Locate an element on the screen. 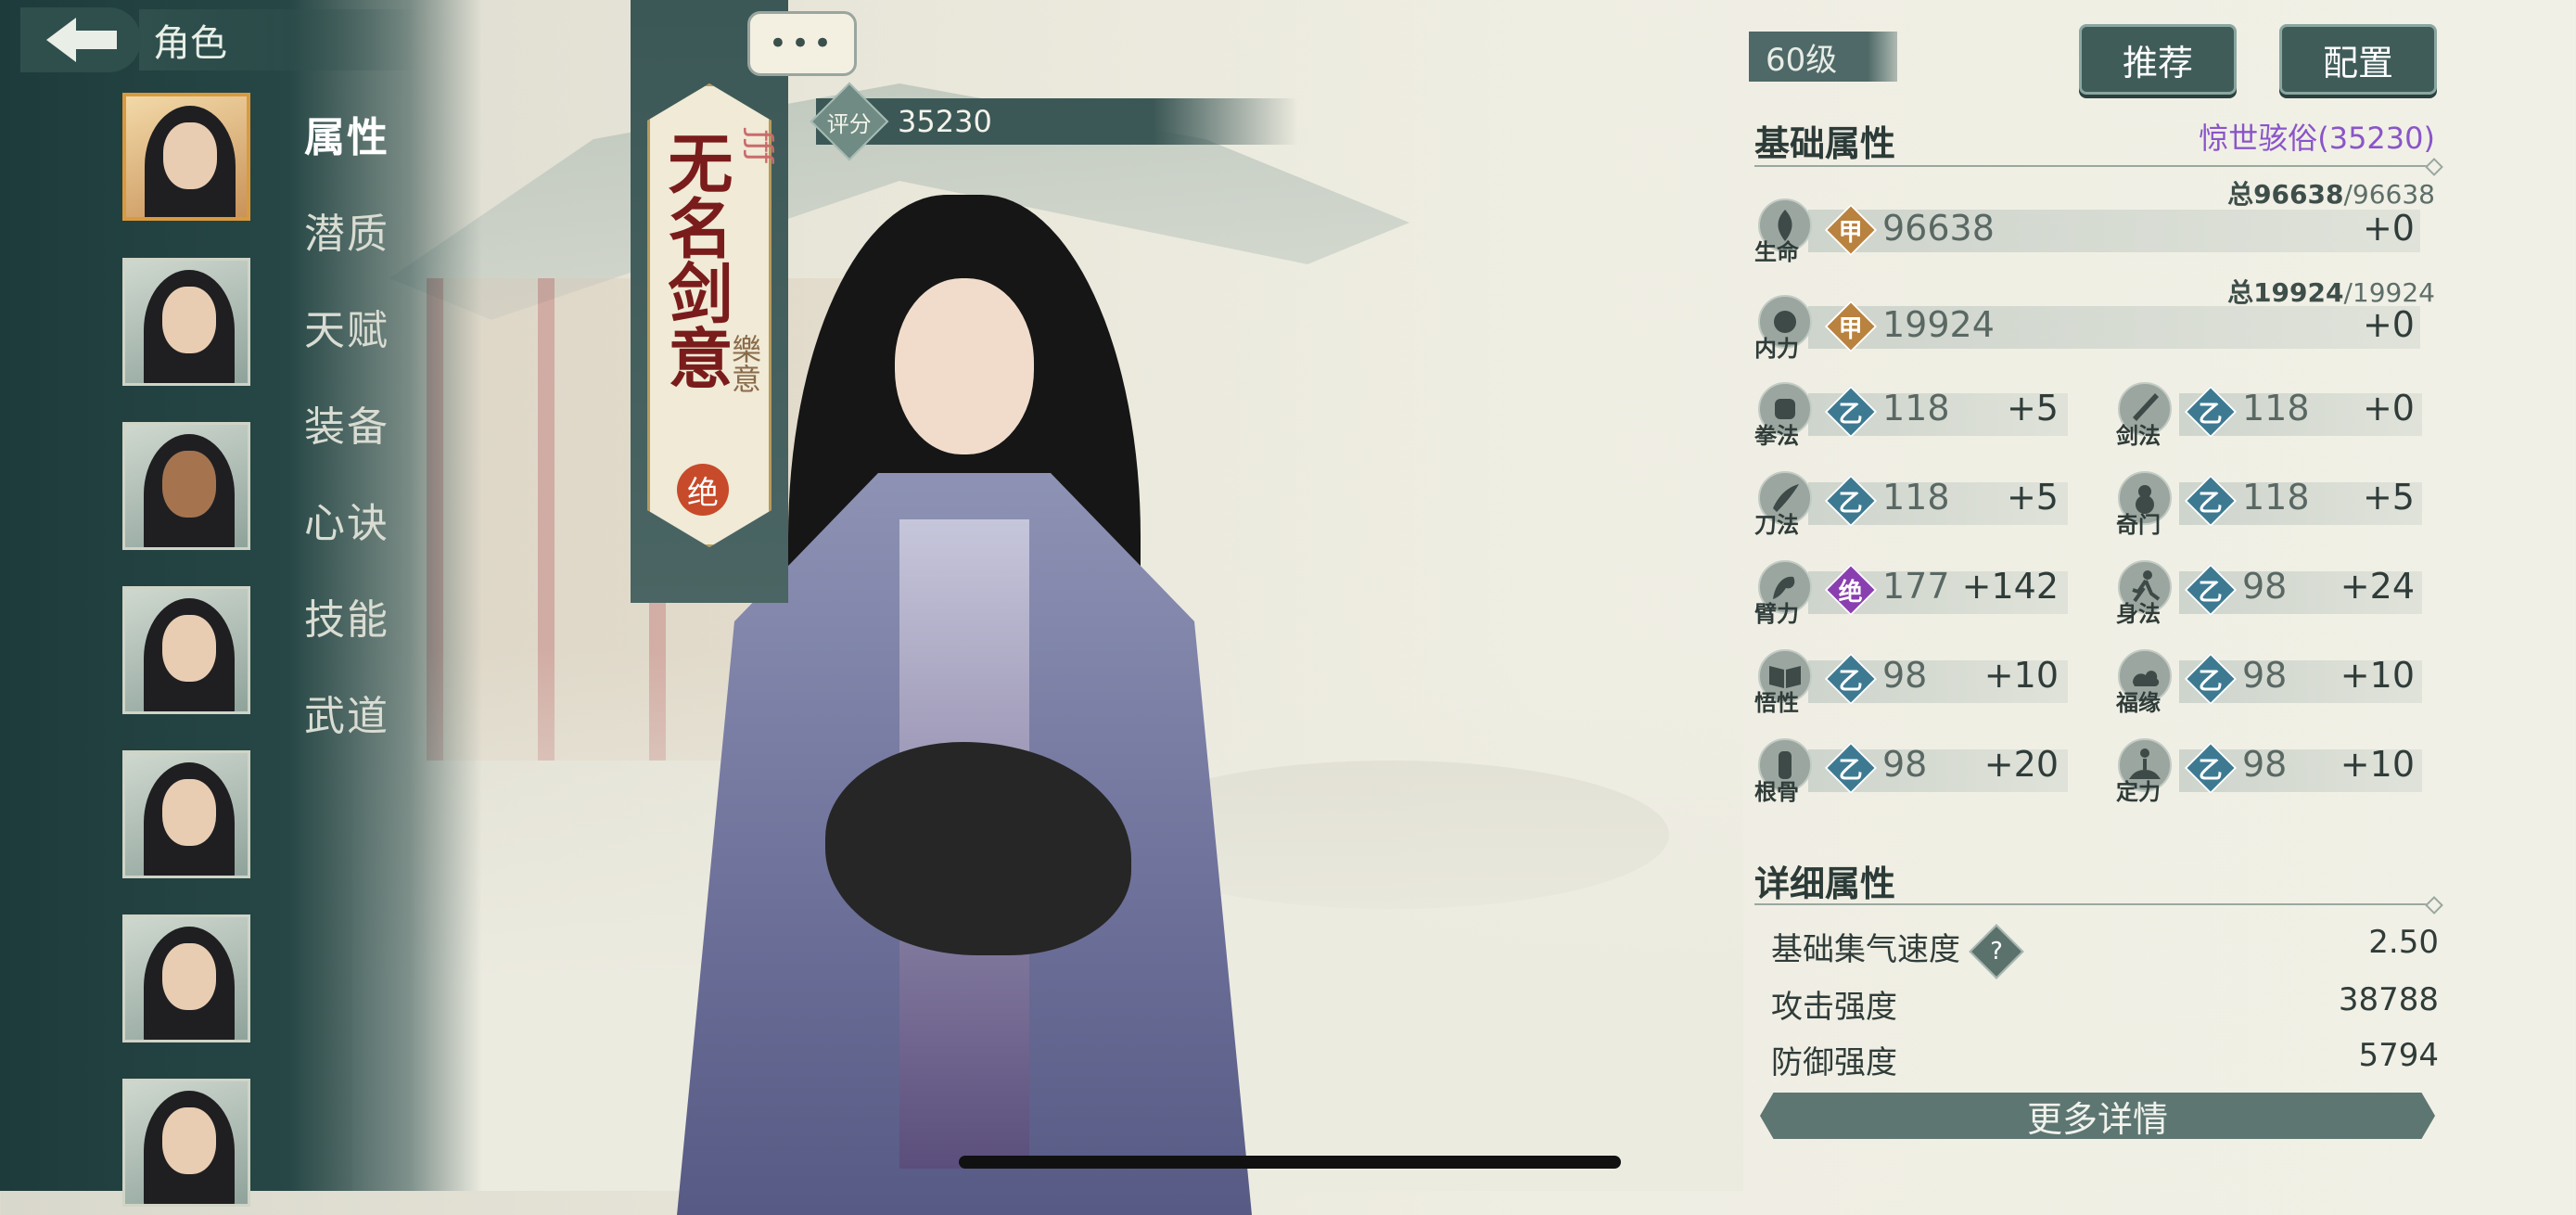 The image size is (2576, 1215). character-banner: 无名剑意 ƒƒƒ 樂意 绝 is located at coordinates (709, 301).